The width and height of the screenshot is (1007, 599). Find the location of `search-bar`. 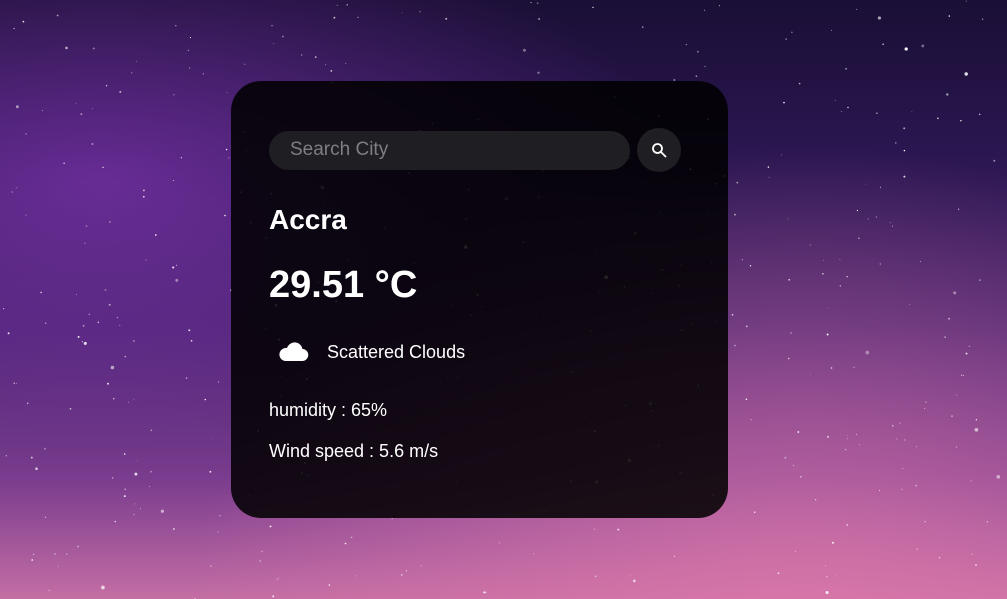

search-bar is located at coordinates (475, 150).